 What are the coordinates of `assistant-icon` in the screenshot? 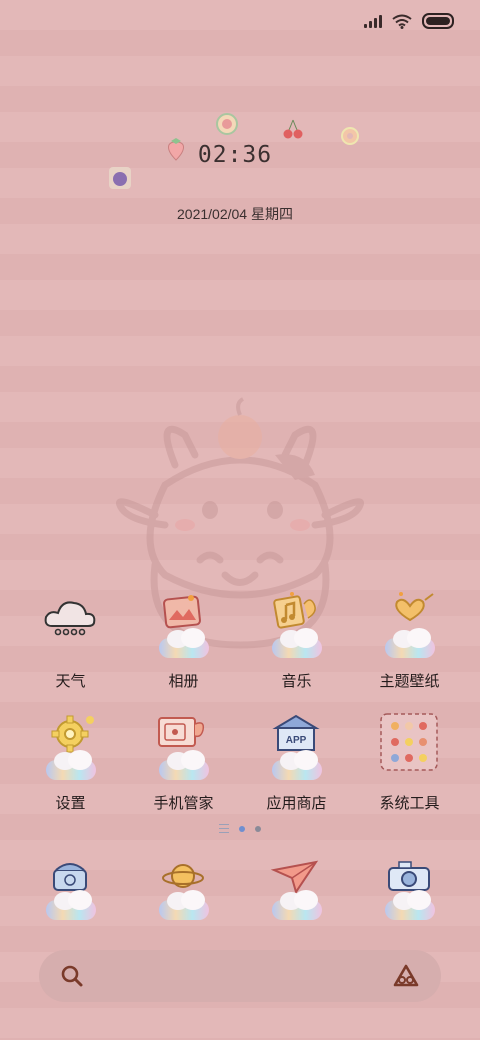 It's located at (406, 976).